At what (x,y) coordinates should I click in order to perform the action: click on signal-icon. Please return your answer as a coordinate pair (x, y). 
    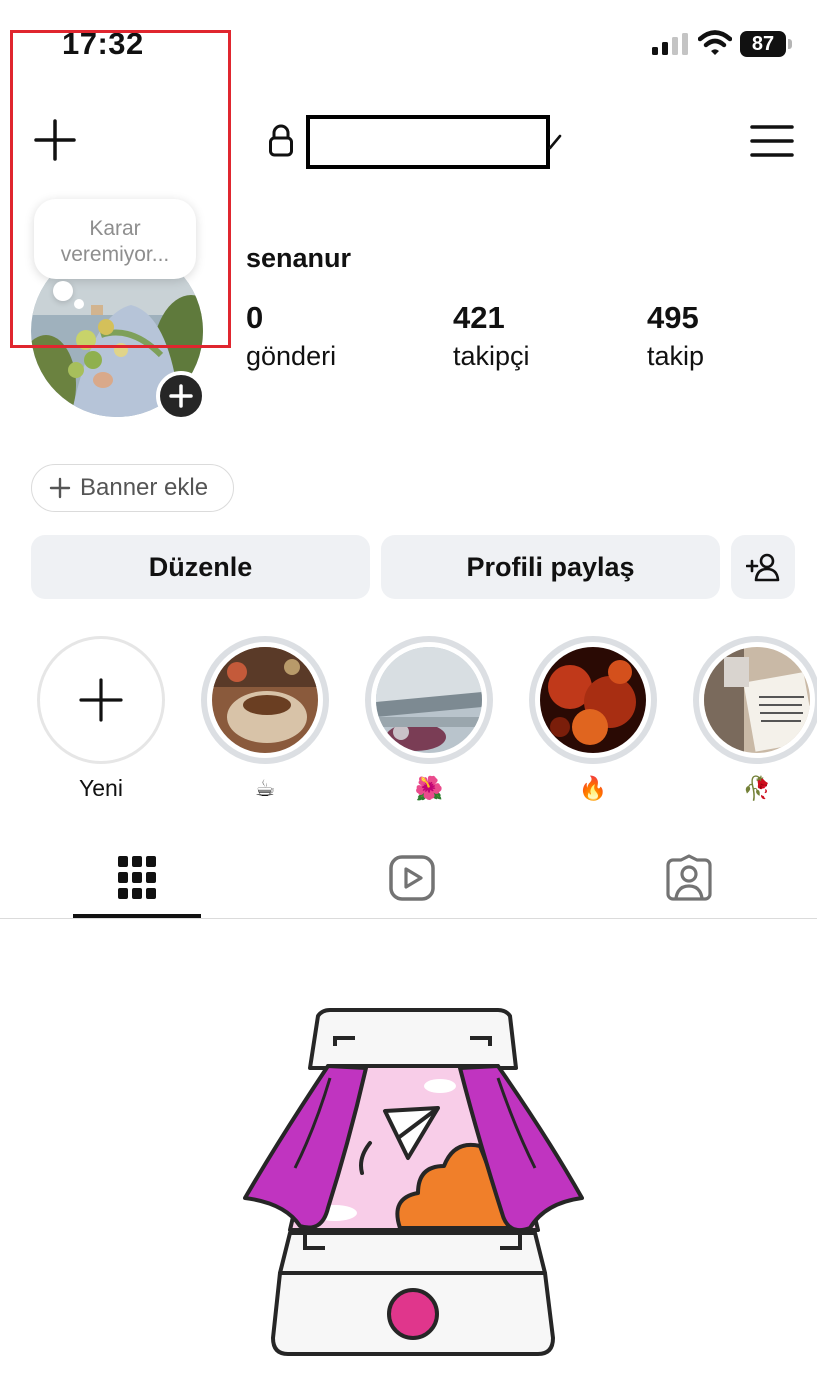
    Looking at the image, I should click on (670, 44).